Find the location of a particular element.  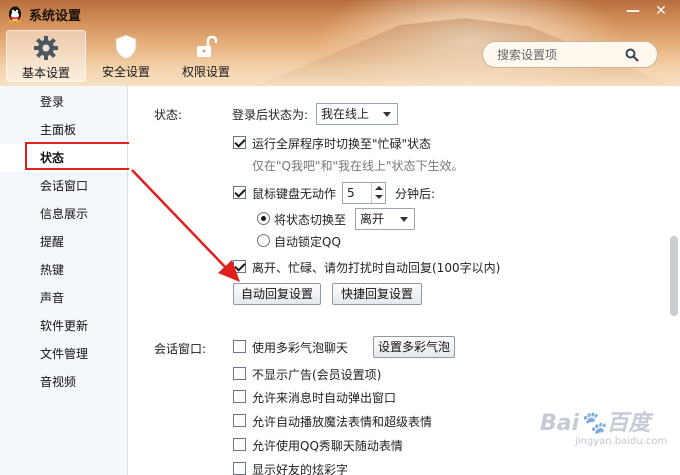

shield-icon is located at coordinates (126, 47).